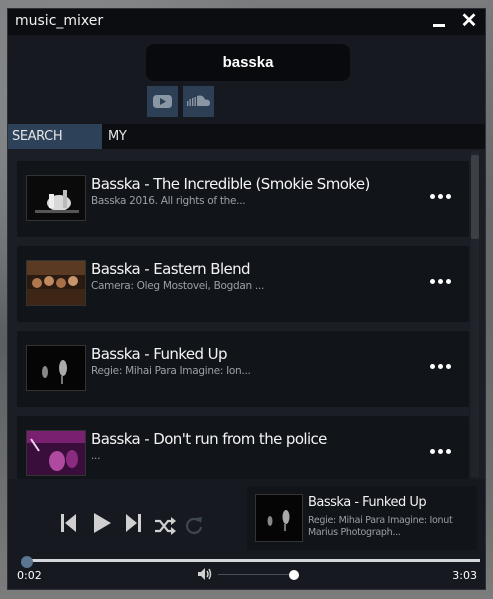  Describe the element at coordinates (29, 575) in the screenshot. I see `current-time: 0:02` at that location.